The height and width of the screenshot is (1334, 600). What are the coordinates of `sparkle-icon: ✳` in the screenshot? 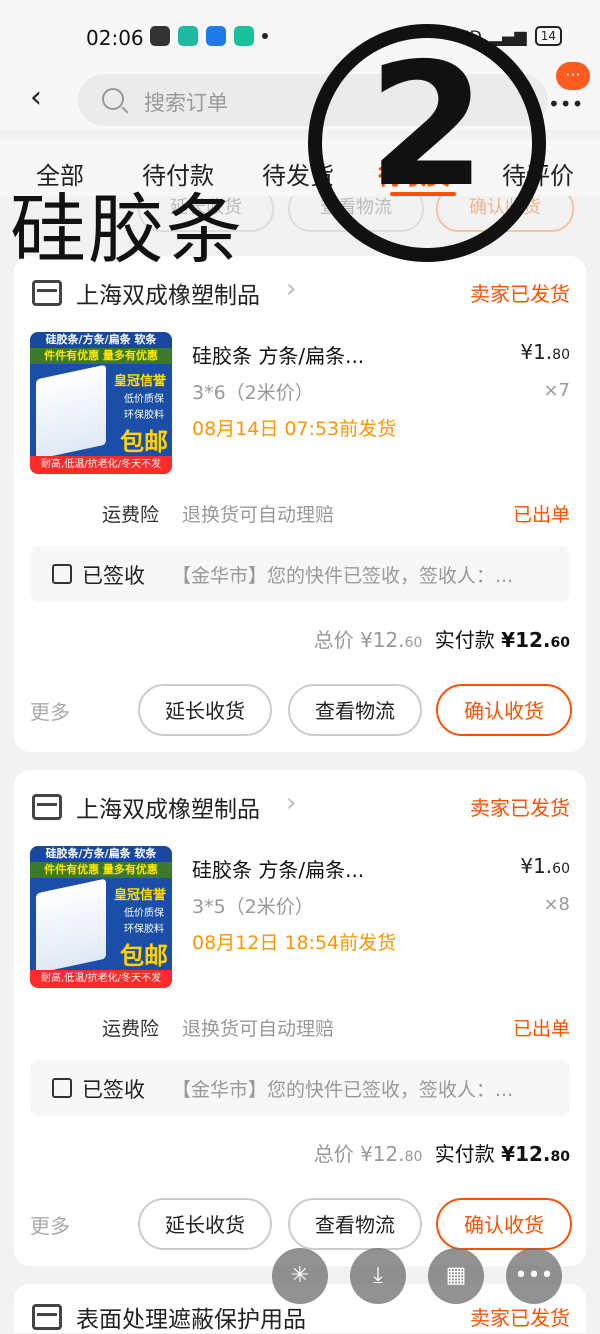 It's located at (300, 1276).